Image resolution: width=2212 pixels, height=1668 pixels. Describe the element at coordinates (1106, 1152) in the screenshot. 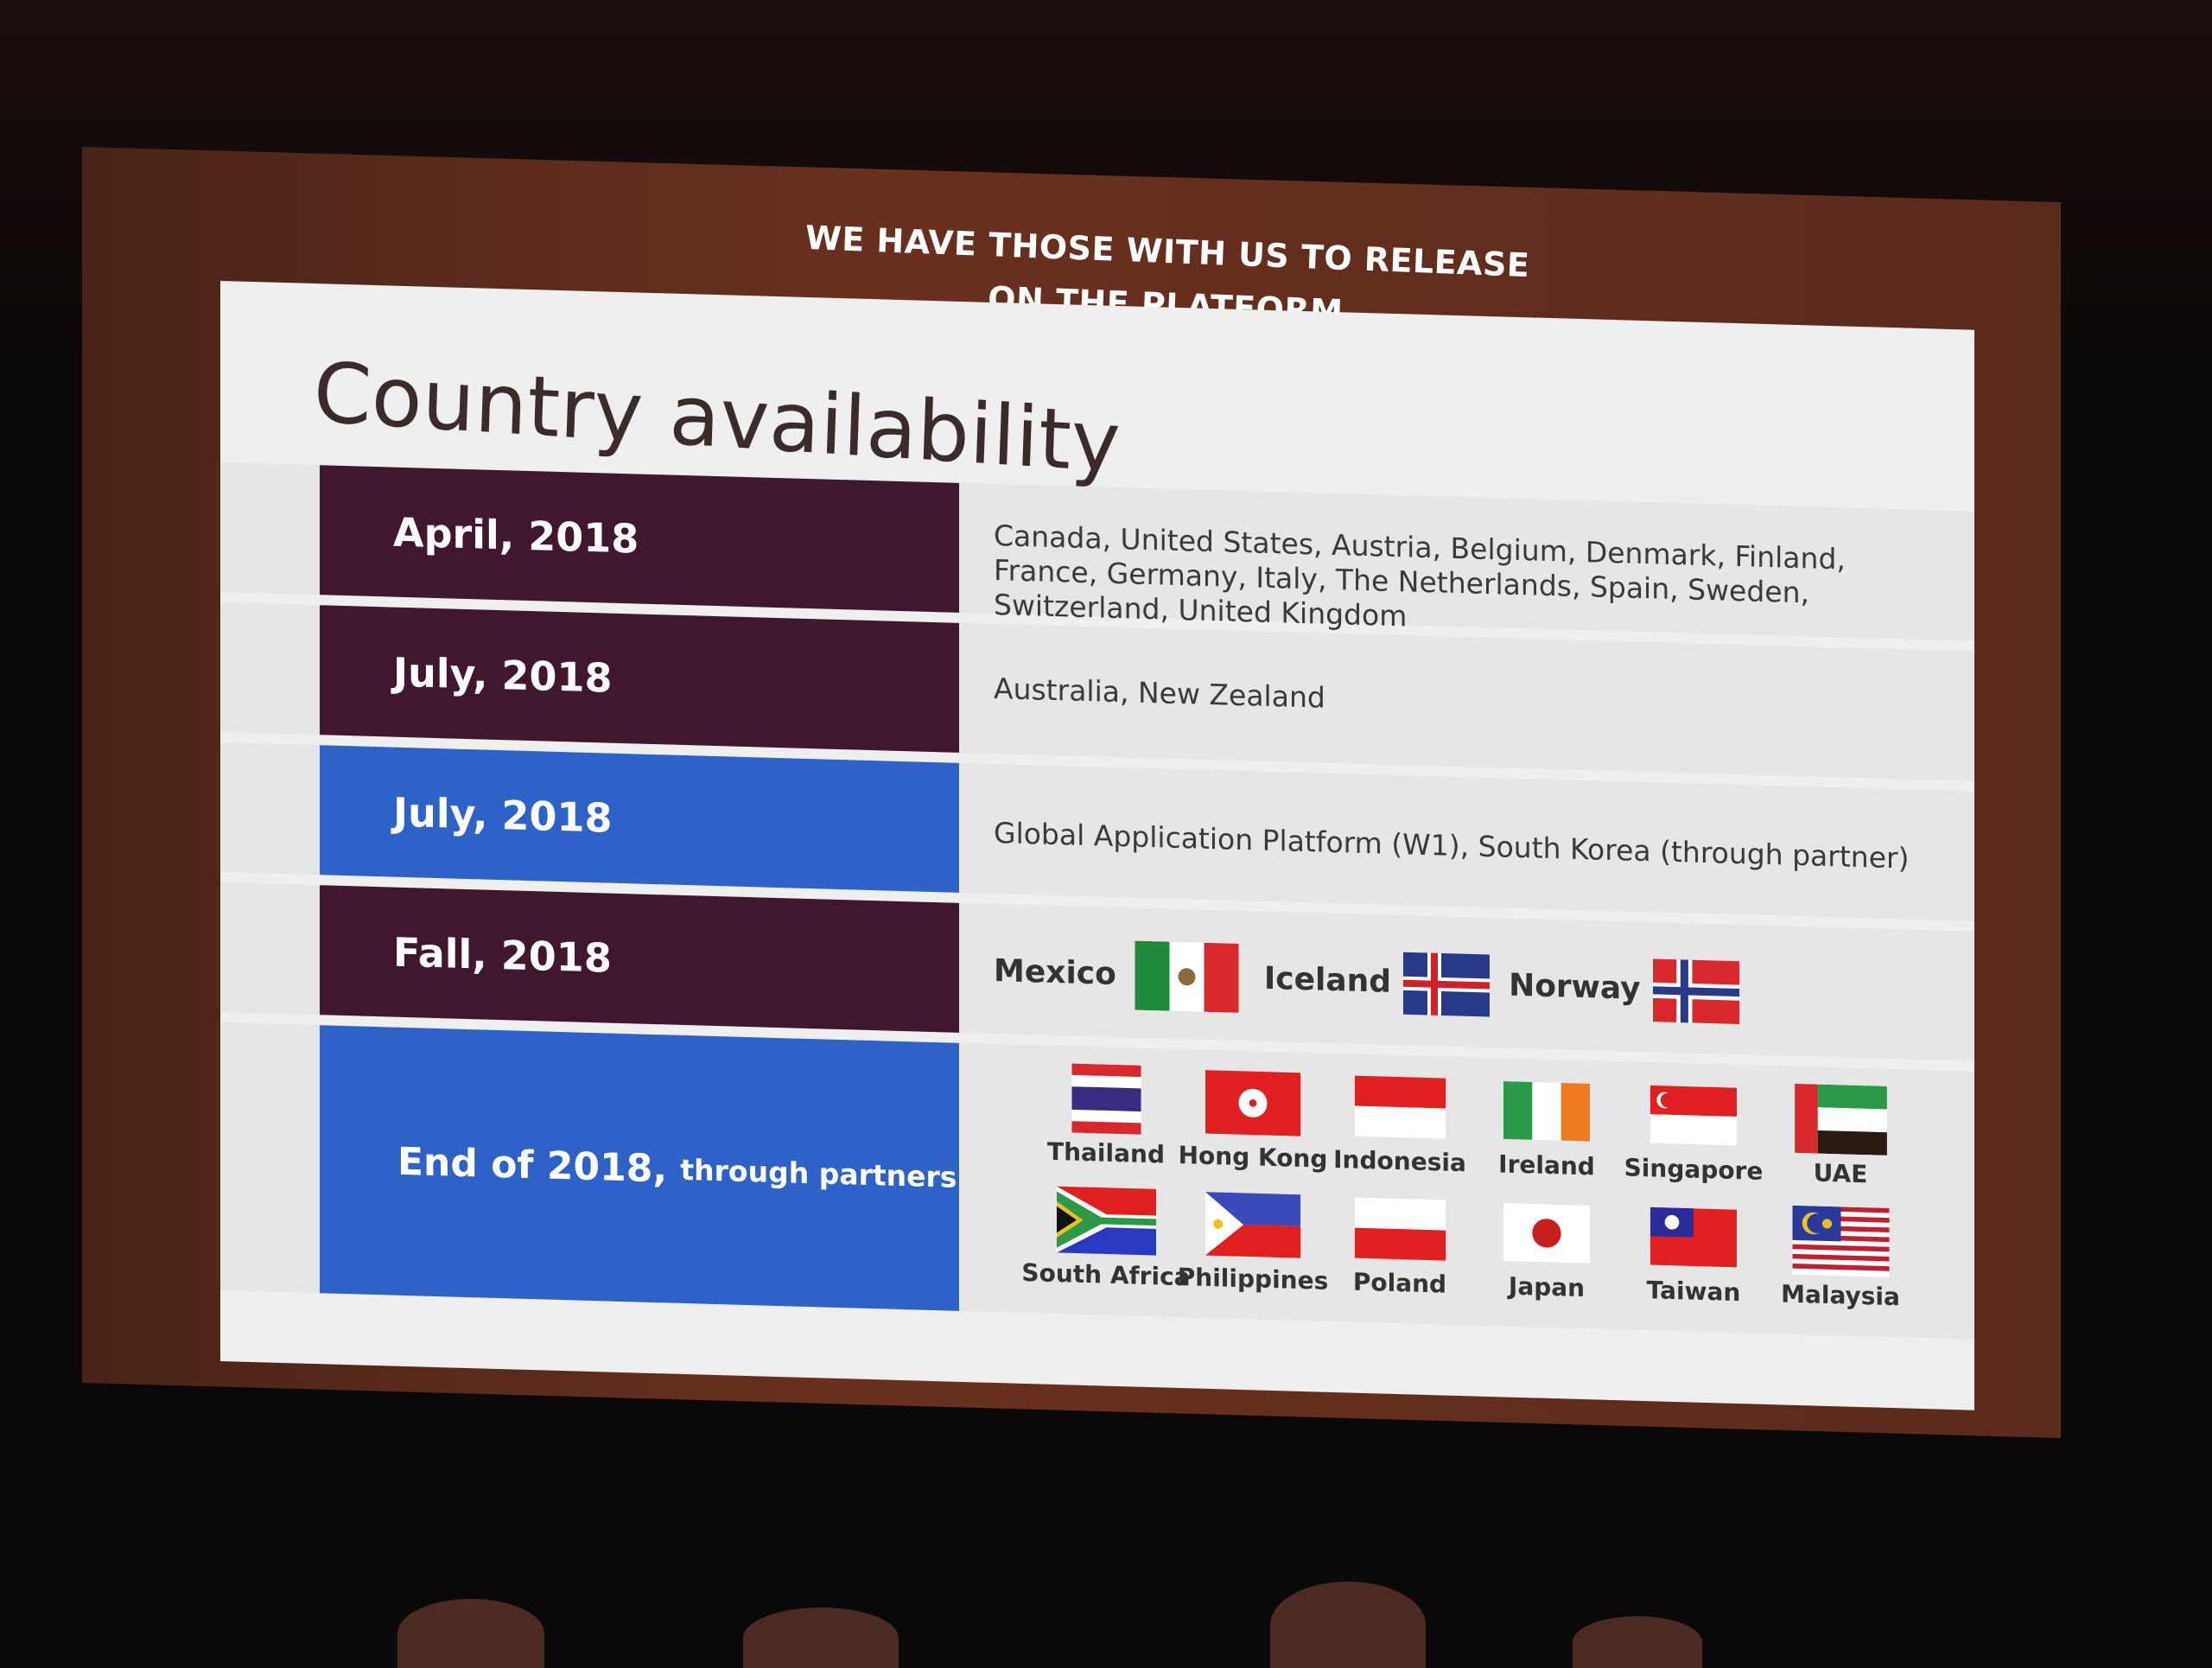

I see `country-name: Thailand` at that location.